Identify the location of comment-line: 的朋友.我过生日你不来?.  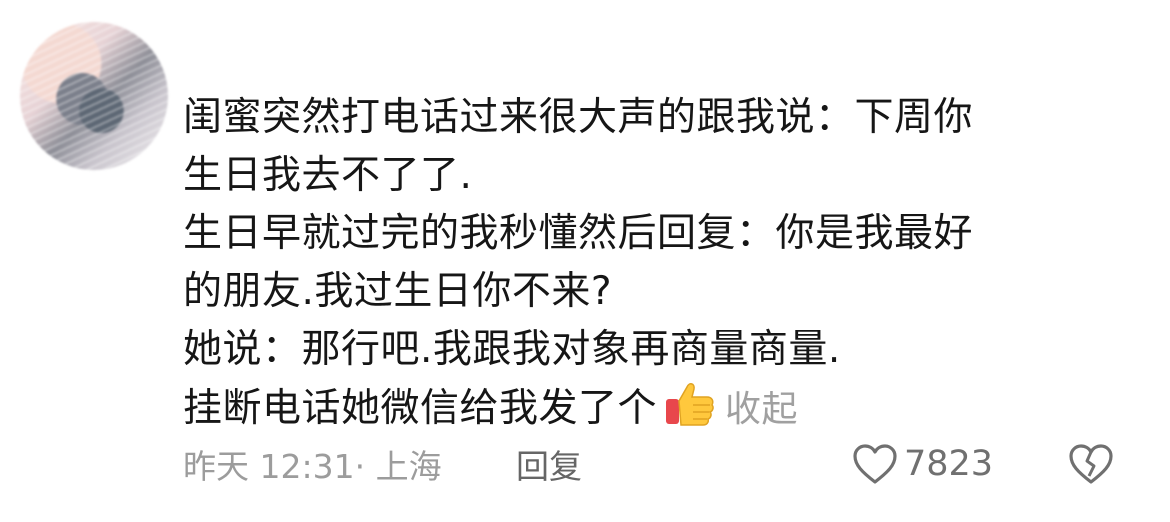
(398, 291).